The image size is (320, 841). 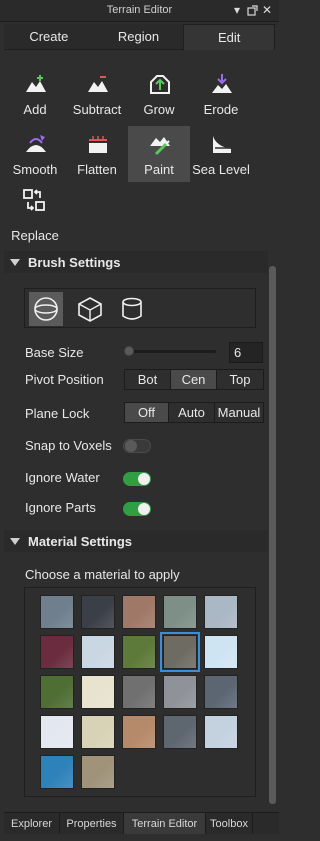 What do you see at coordinates (237, 10) in the screenshot?
I see `menu-chevron-icon: ▾` at bounding box center [237, 10].